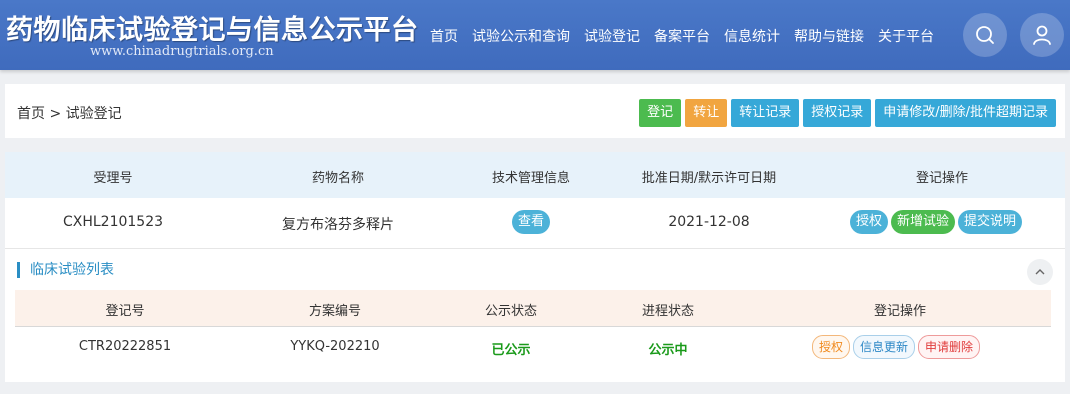 The image size is (1070, 394). I want to click on action-toolbar: 登记 转让 转让记录 授权记录 申请修改/删除/批件超期记录, so click(847, 113).